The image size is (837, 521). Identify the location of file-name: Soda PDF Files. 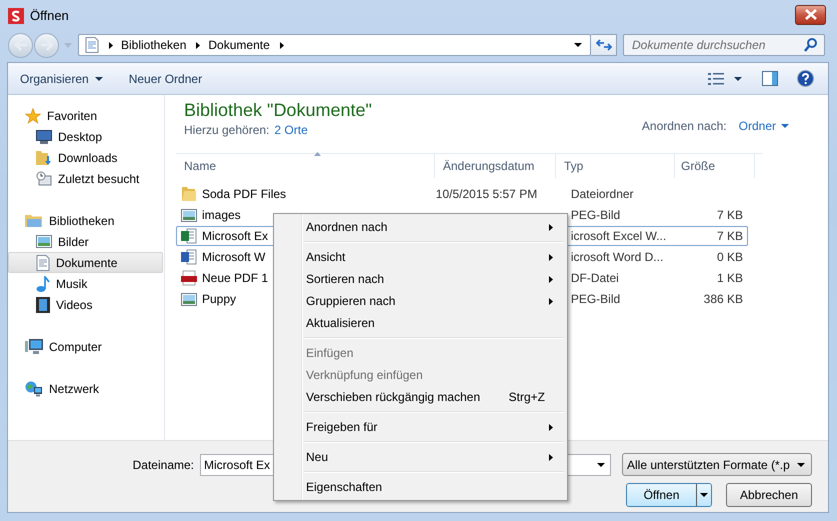
(244, 194).